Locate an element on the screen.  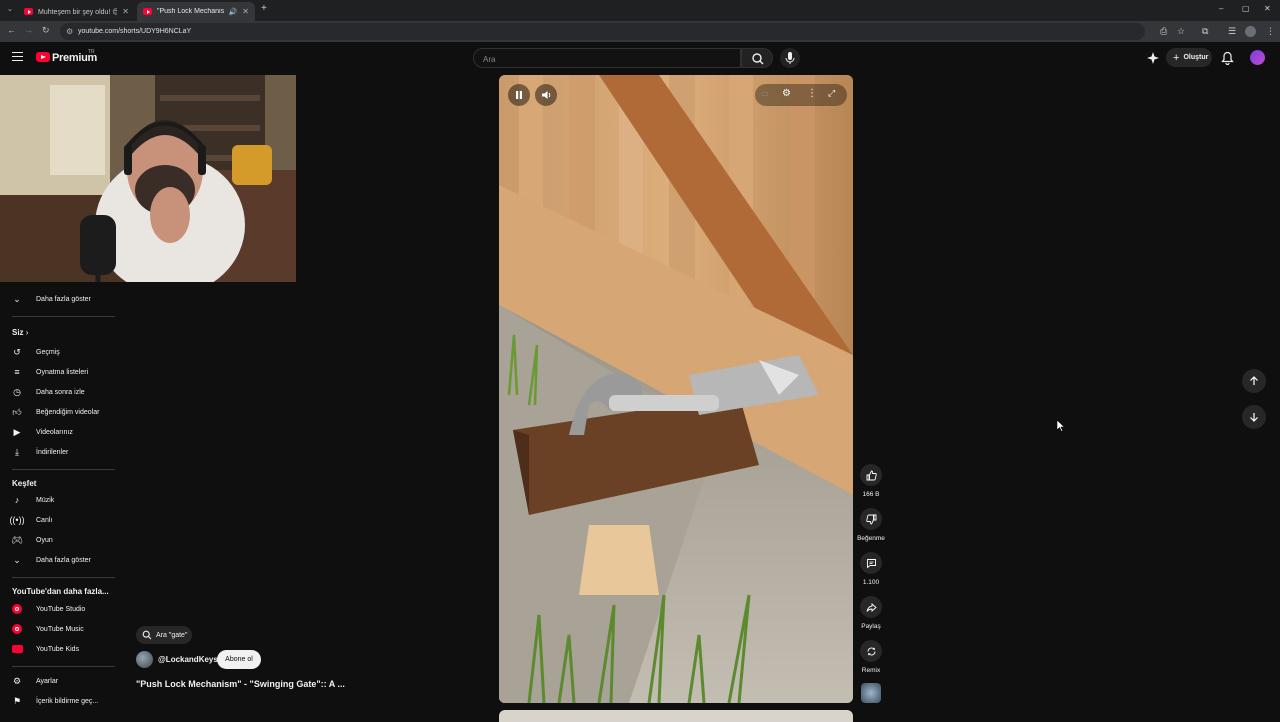
search-button is located at coordinates (757, 58).